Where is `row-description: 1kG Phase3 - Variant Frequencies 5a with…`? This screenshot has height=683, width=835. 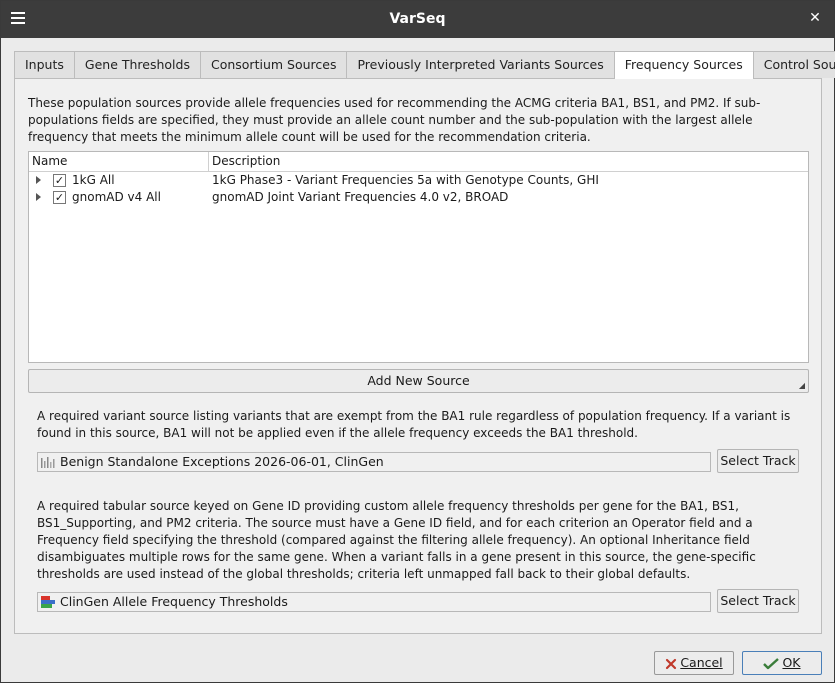 row-description: 1kG Phase3 - Variant Frequencies 5a with… is located at coordinates (405, 180).